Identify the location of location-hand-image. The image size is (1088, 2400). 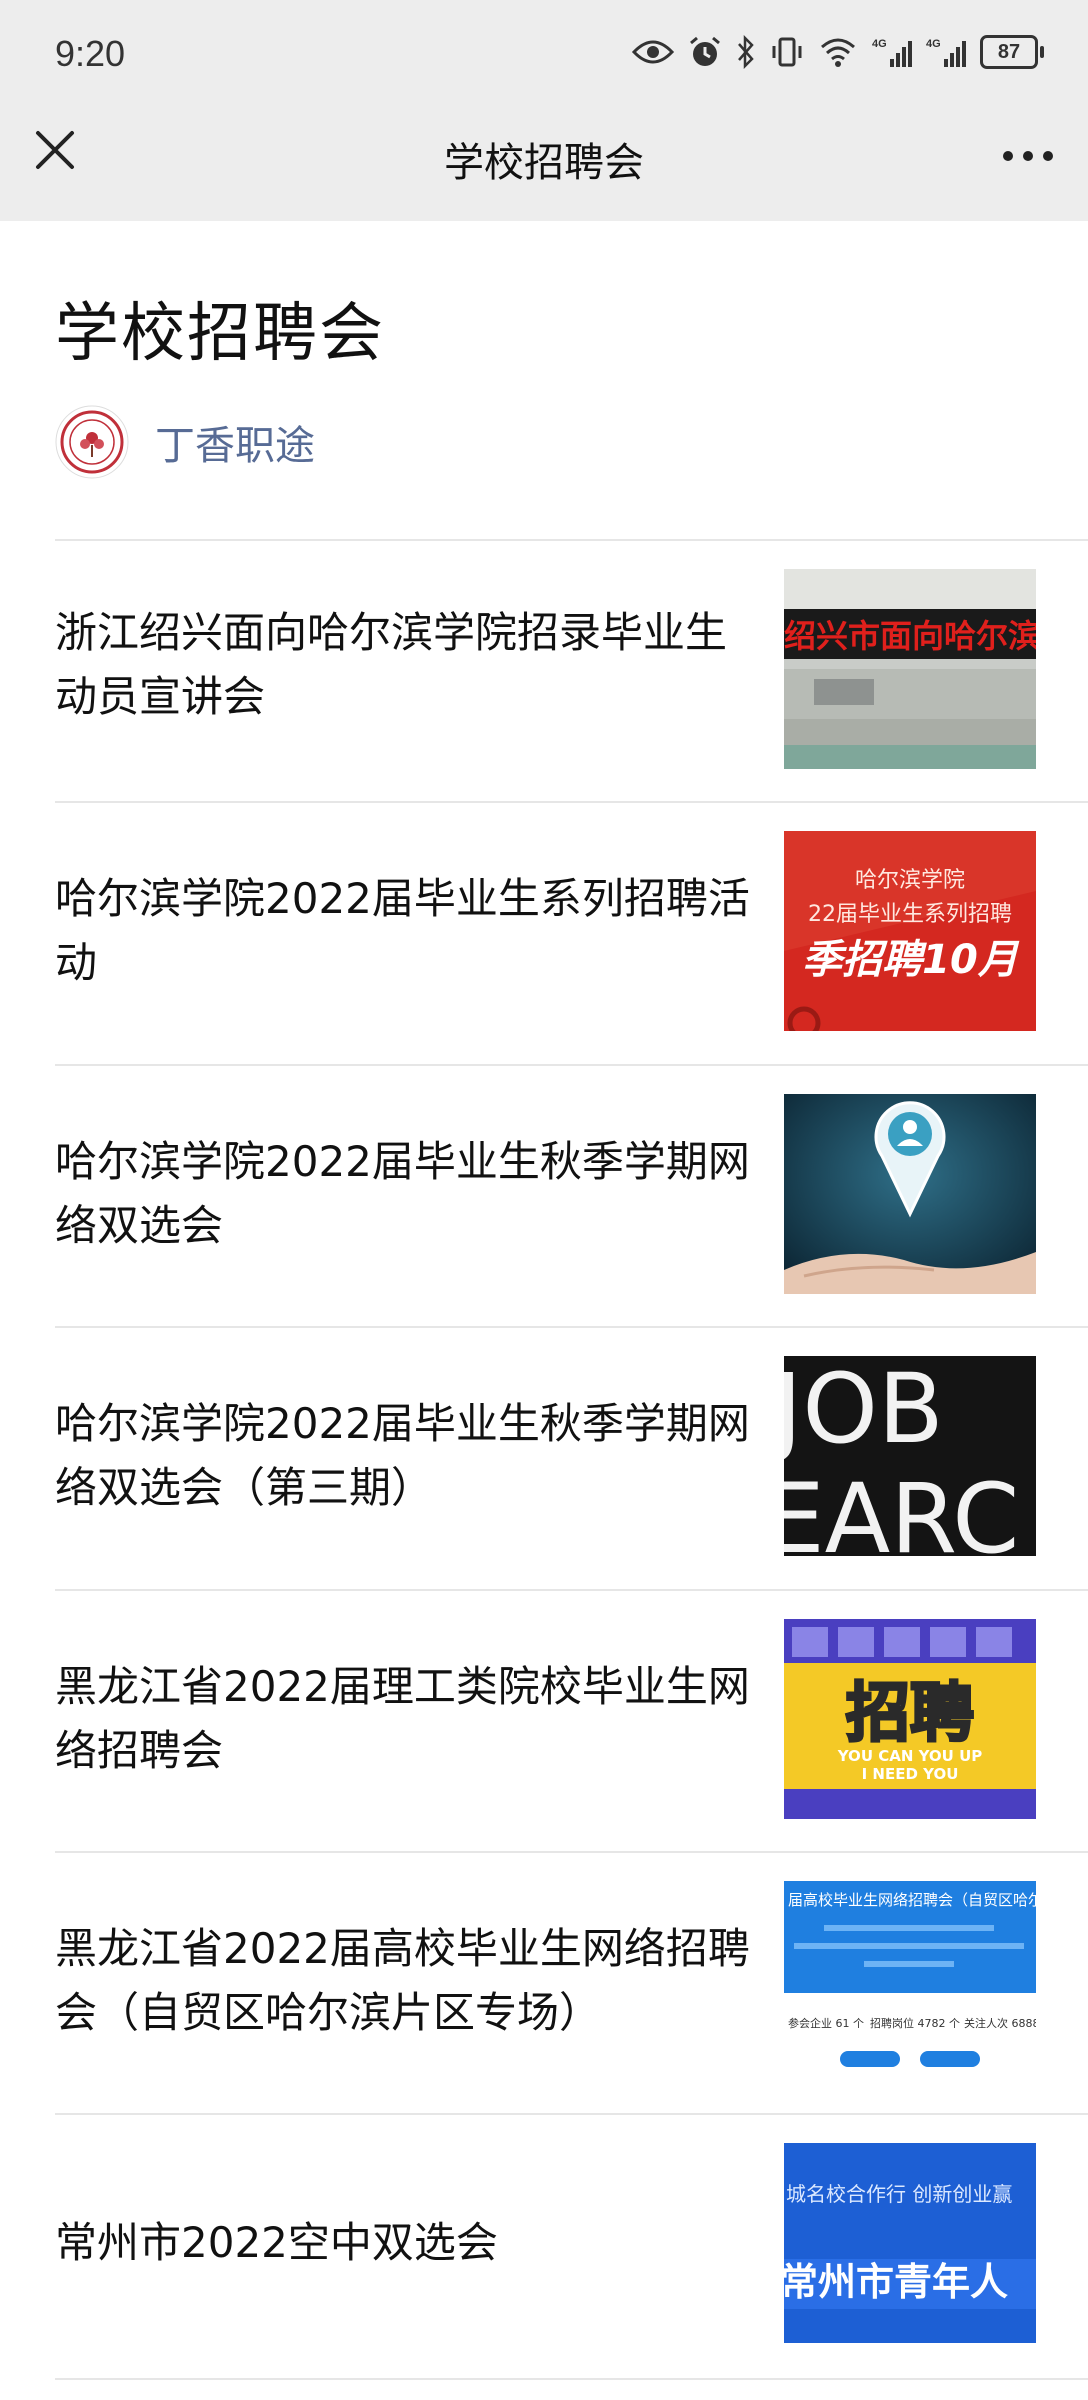
(910, 1194).